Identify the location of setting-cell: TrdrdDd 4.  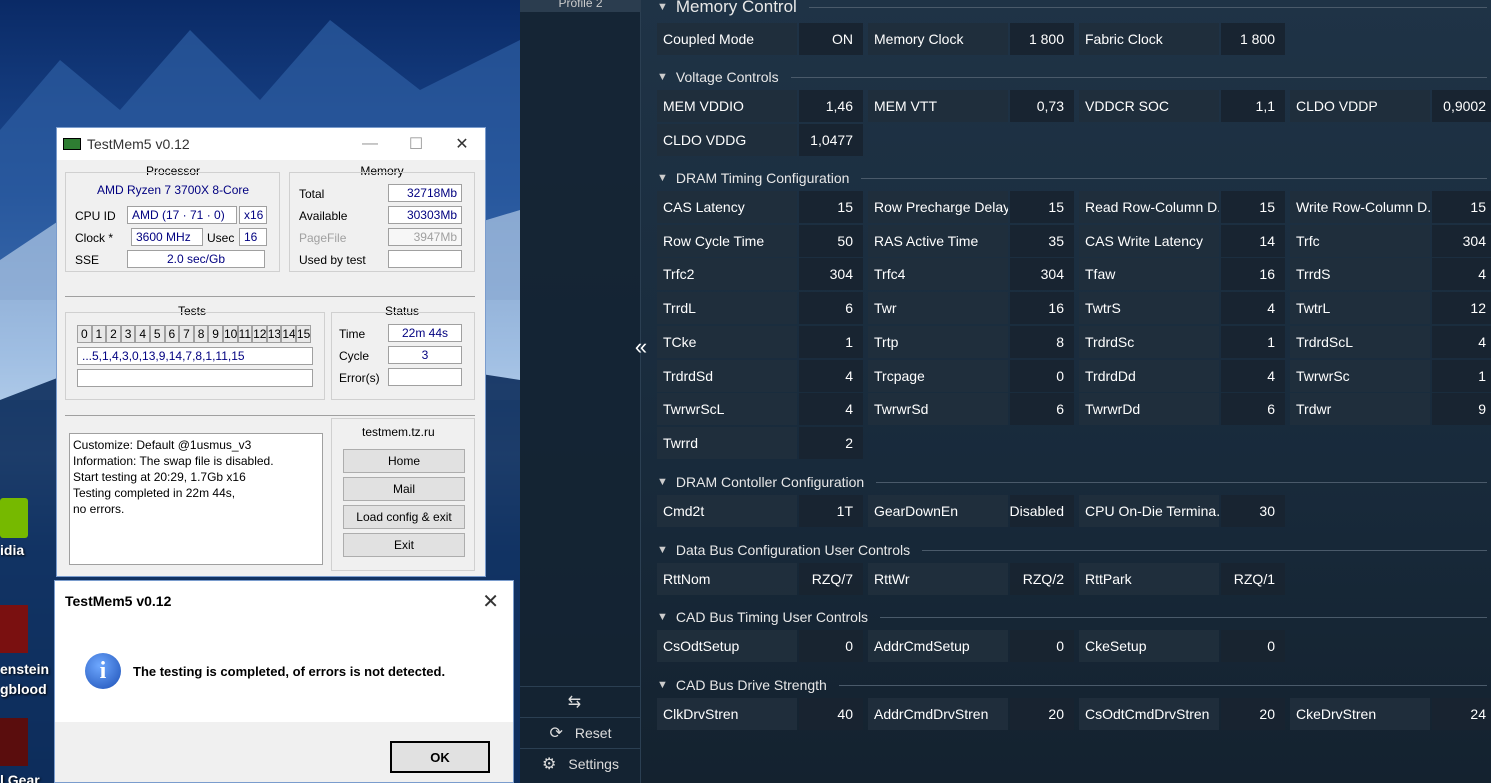
(1182, 375).